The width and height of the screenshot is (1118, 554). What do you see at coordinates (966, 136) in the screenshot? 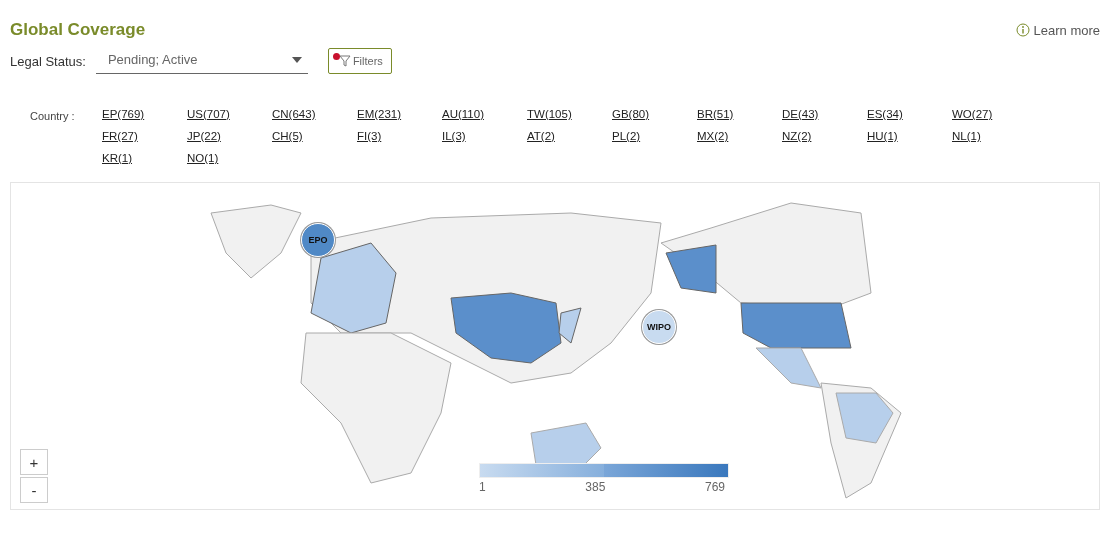
I see `country-link: NL(1)` at bounding box center [966, 136].